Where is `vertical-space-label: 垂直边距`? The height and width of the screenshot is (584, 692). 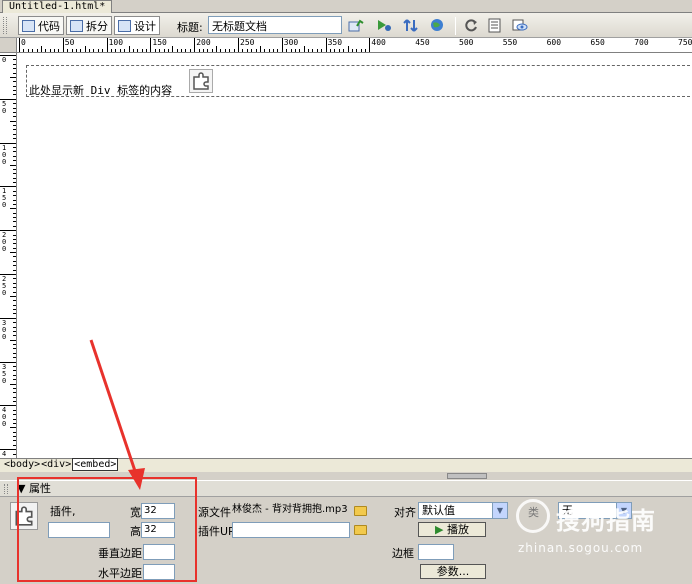 vertical-space-label: 垂直边距 is located at coordinates (120, 553).